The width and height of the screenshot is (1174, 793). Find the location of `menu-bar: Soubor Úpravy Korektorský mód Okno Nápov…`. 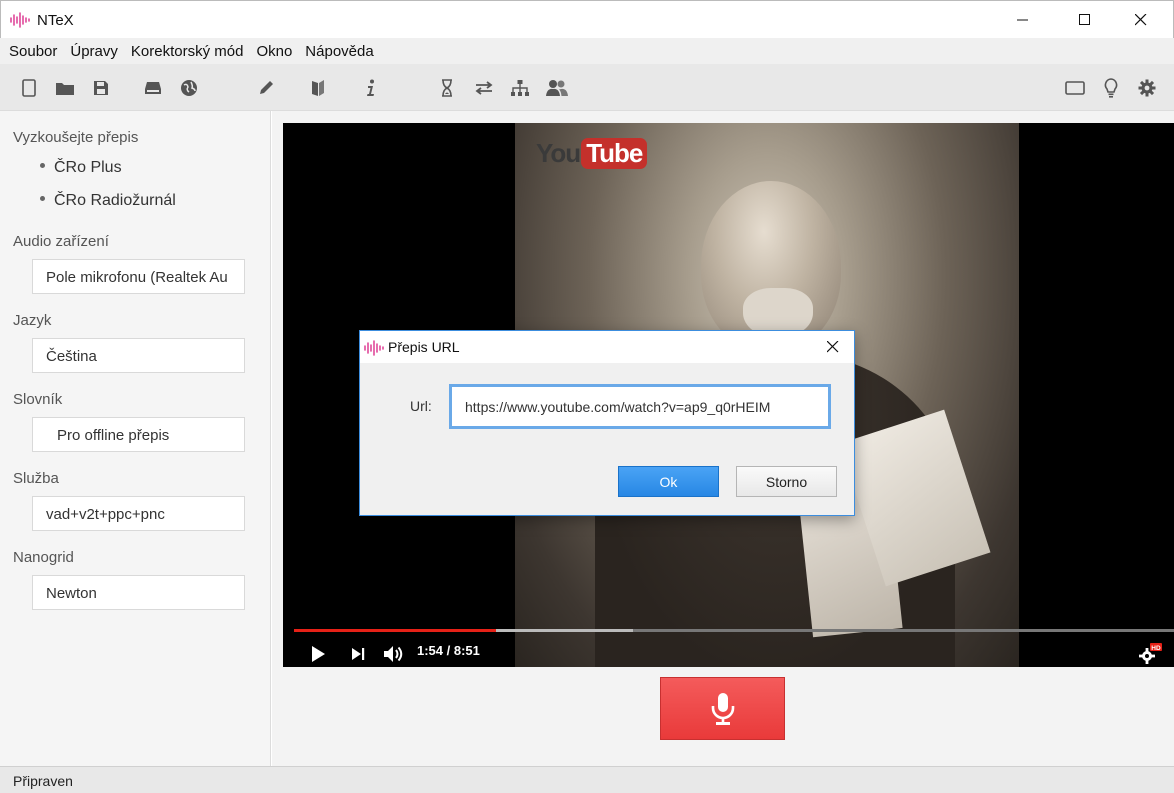

menu-bar: Soubor Úpravy Korektorský mód Okno Nápov… is located at coordinates (587, 51).